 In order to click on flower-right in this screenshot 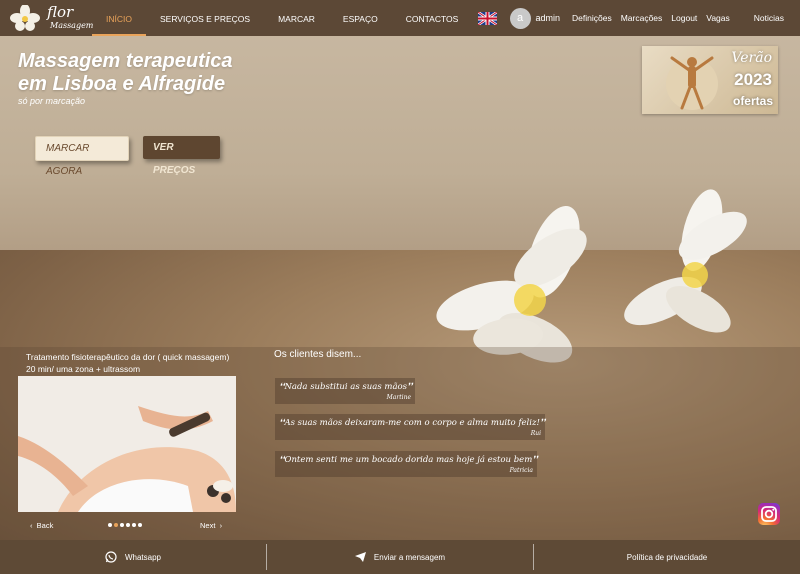, I will do `click(685, 261)`.